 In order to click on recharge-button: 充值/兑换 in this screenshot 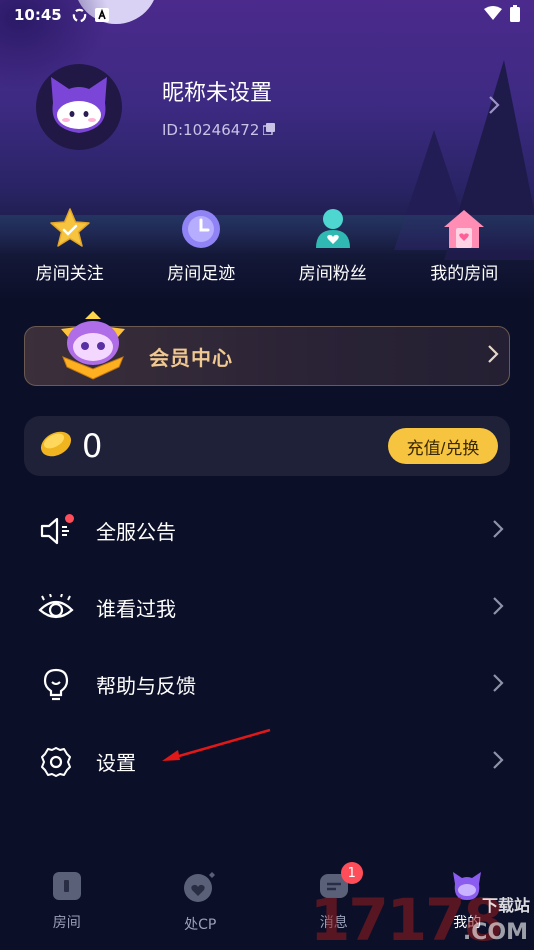, I will do `click(443, 446)`.